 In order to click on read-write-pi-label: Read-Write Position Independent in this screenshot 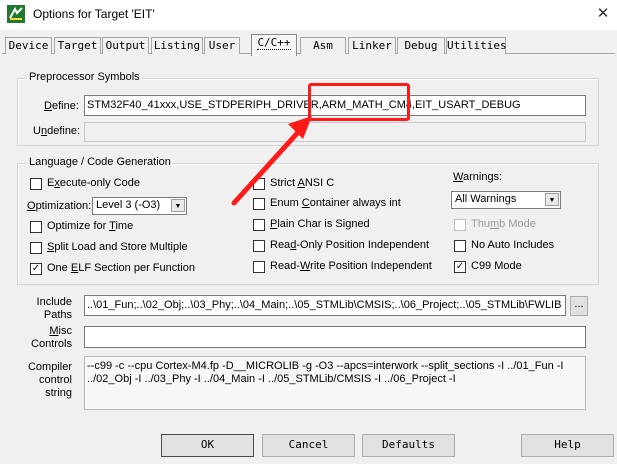, I will do `click(351, 266)`.